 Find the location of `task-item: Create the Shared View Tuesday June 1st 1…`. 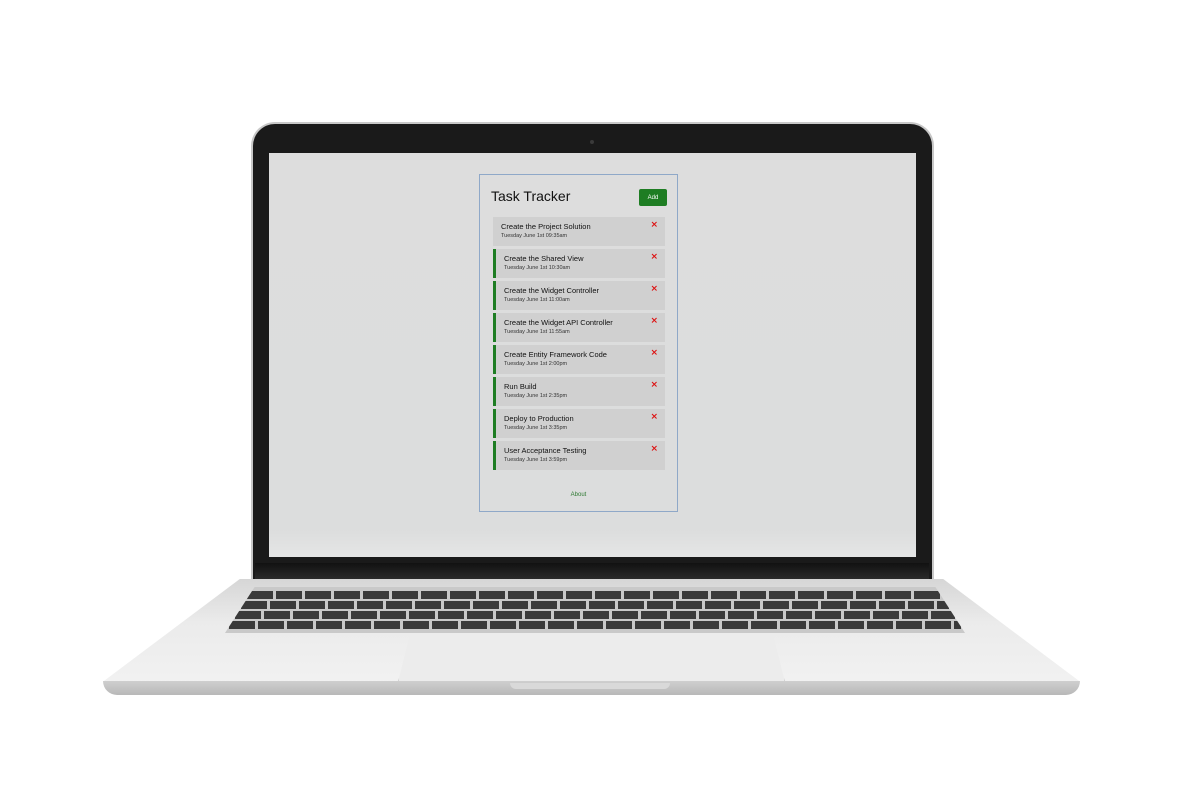

task-item: Create the Shared View Tuesday June 1st 1… is located at coordinates (579, 263).